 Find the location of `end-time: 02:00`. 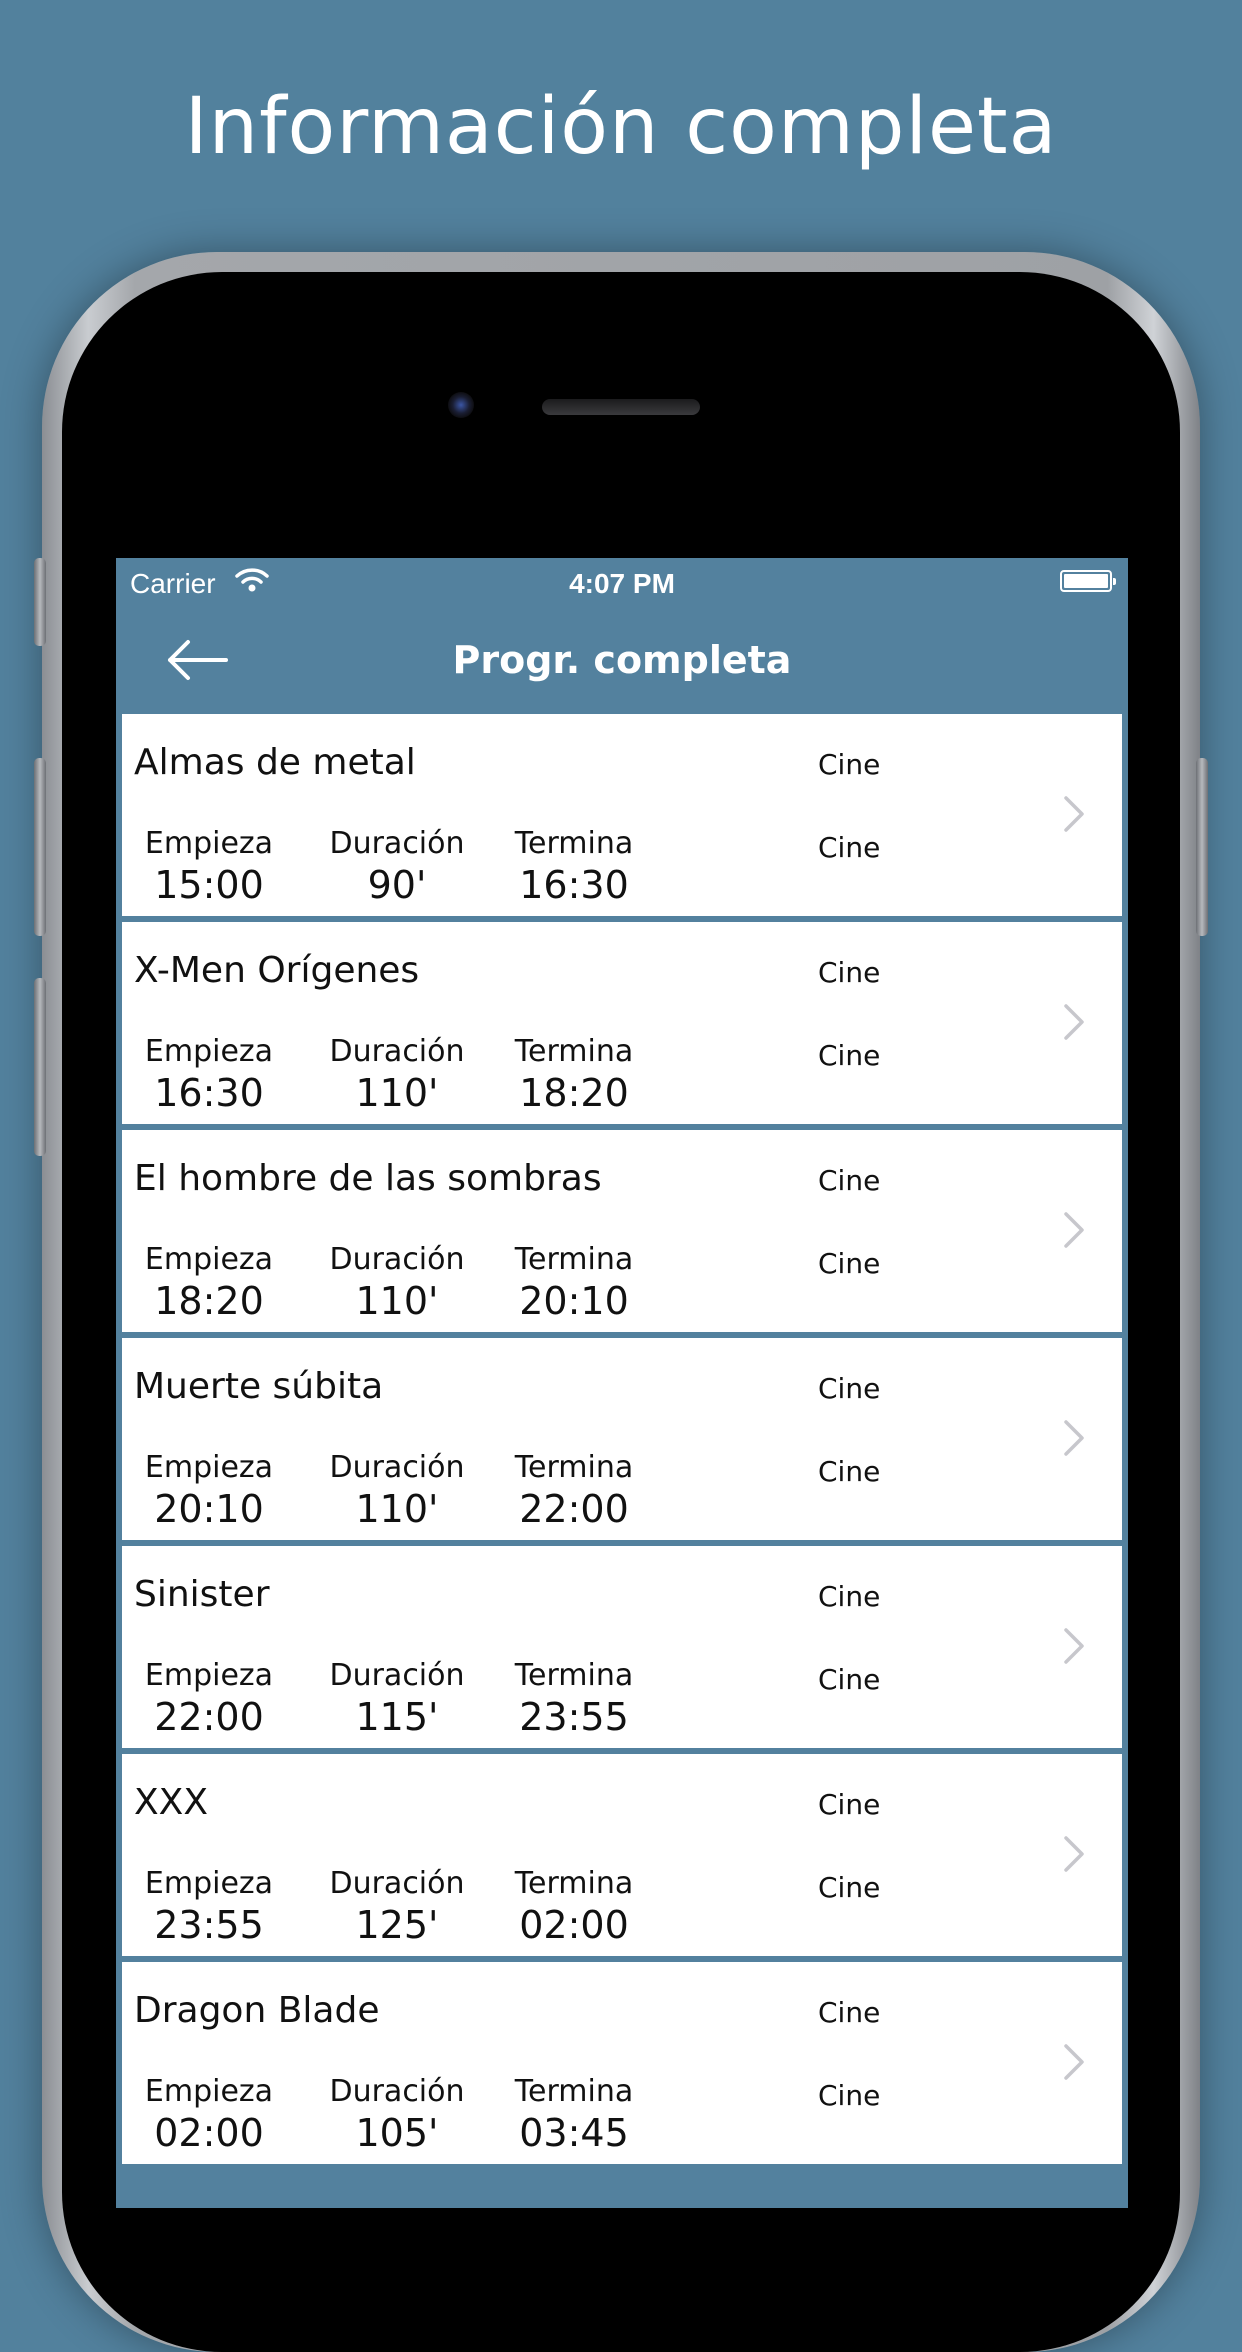

end-time: 02:00 is located at coordinates (574, 1925).